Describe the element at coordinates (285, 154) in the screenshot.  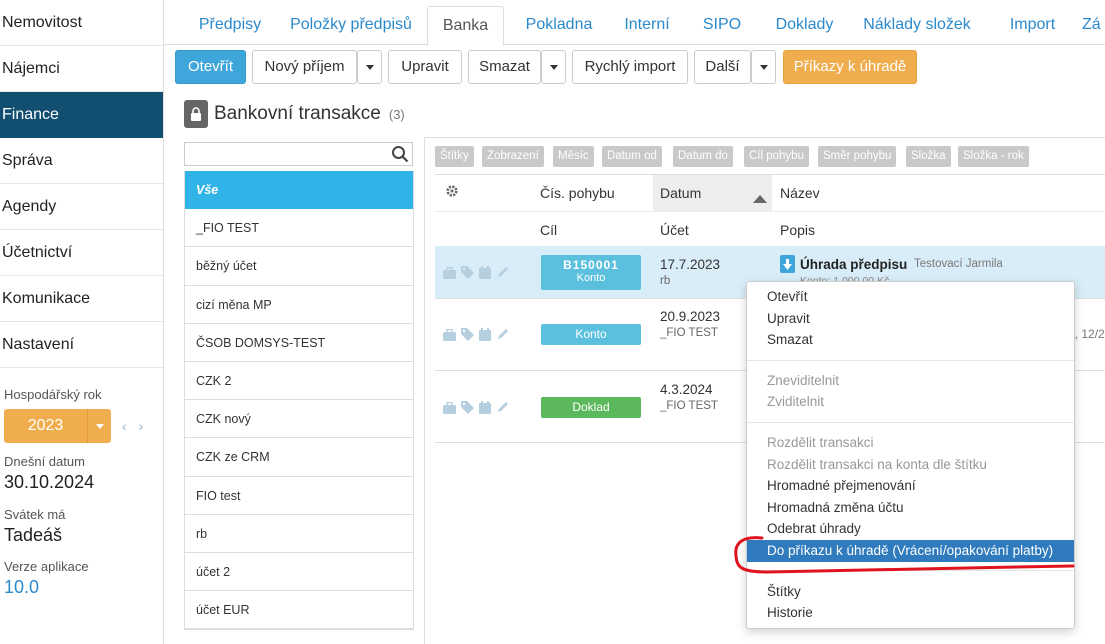
I see `search-input` at that location.